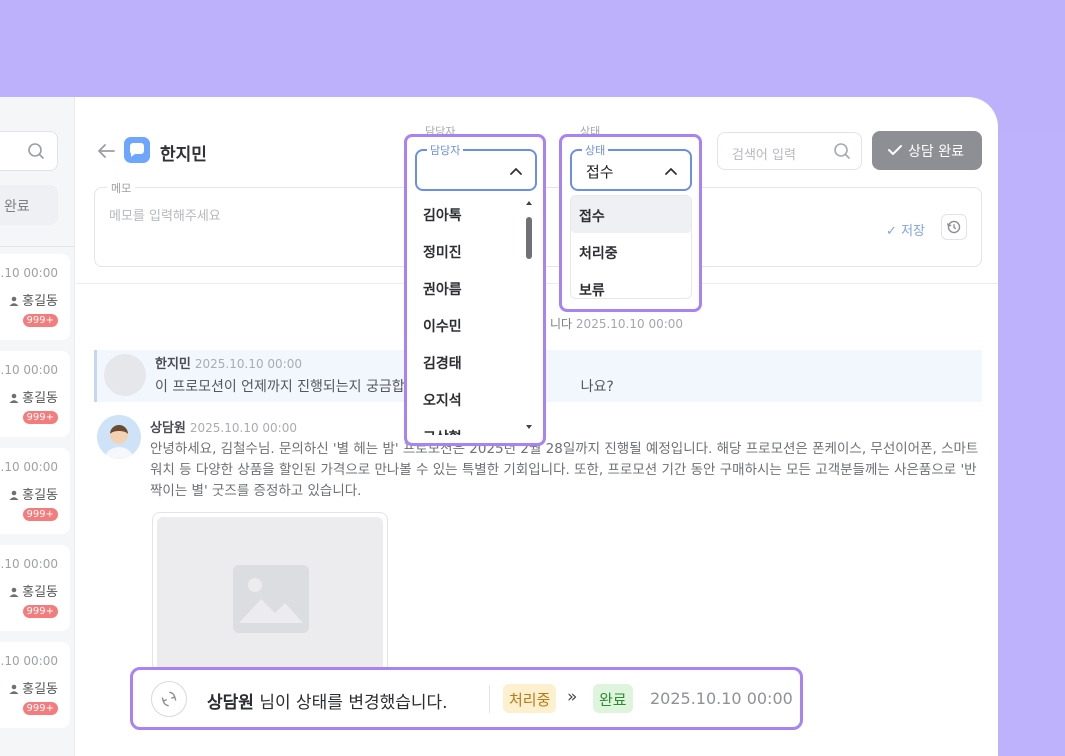  I want to click on status-option-list: 접수 처리중 보류, so click(631, 247).